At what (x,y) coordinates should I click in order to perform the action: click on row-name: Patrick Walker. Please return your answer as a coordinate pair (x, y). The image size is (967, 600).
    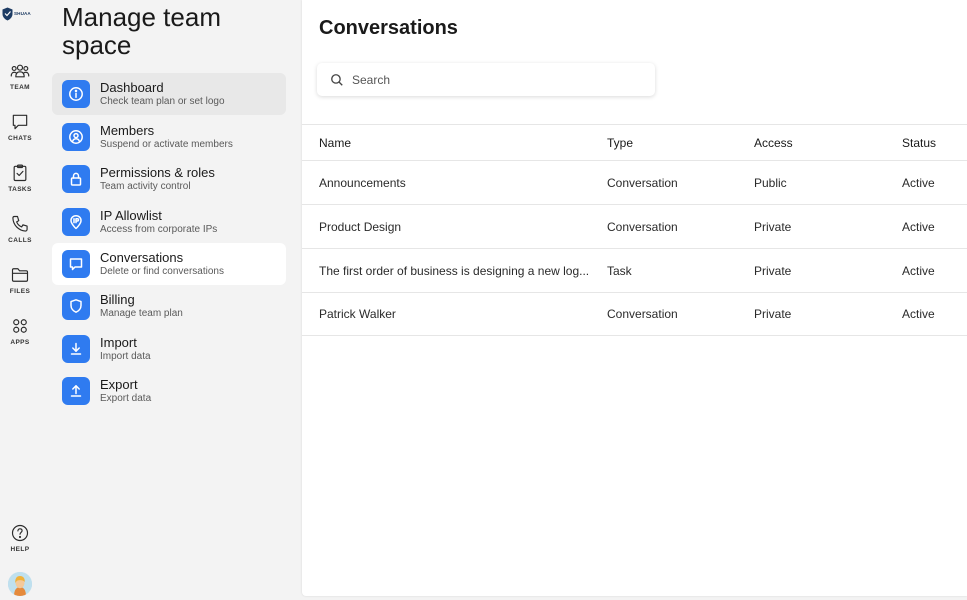
    Looking at the image, I should click on (357, 314).